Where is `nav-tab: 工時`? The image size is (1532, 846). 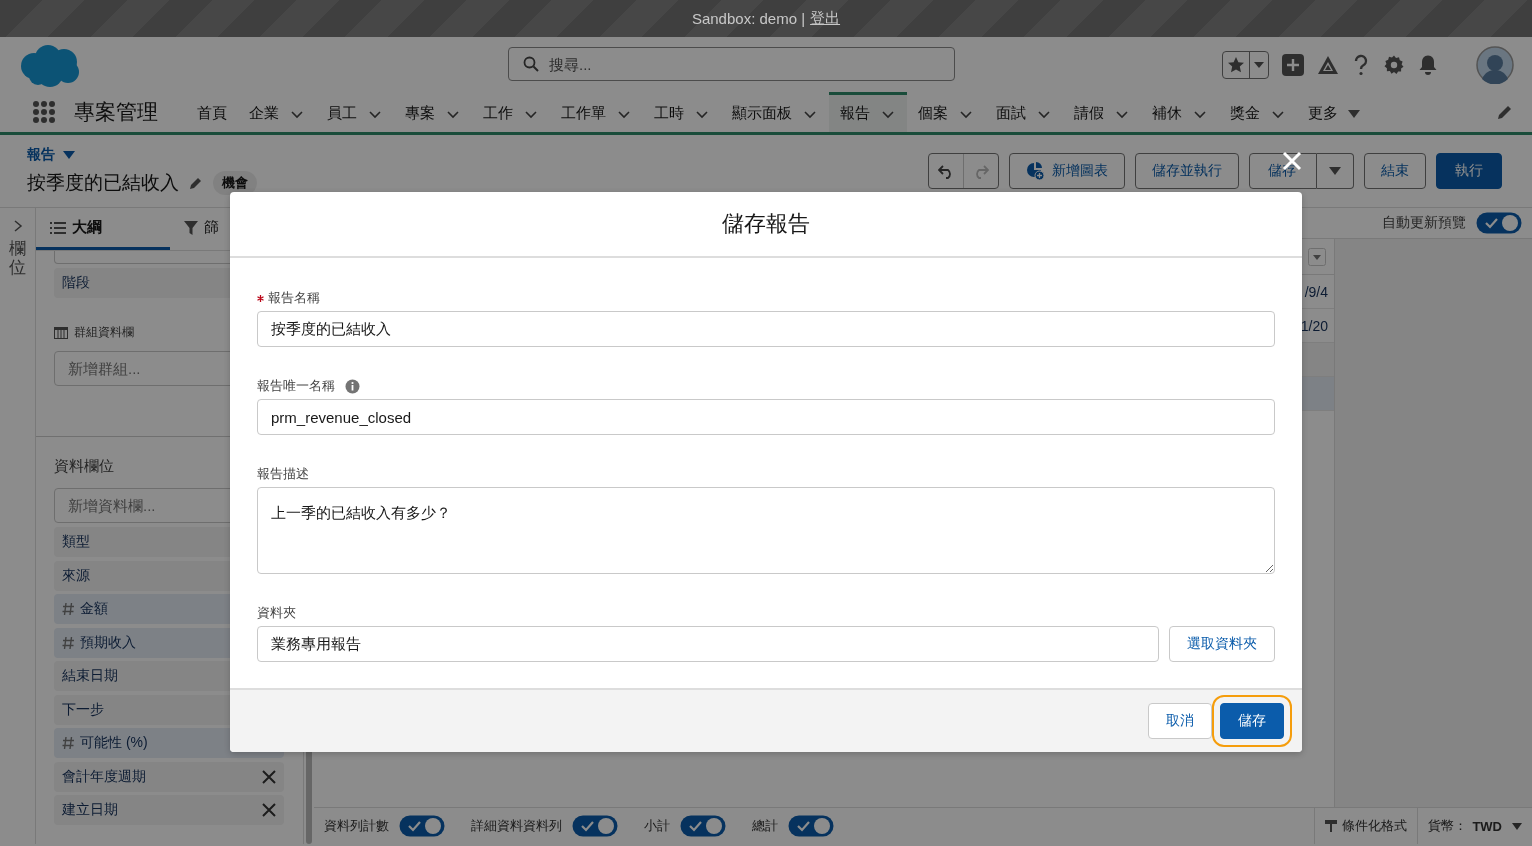 nav-tab: 工時 is located at coordinates (682, 112).